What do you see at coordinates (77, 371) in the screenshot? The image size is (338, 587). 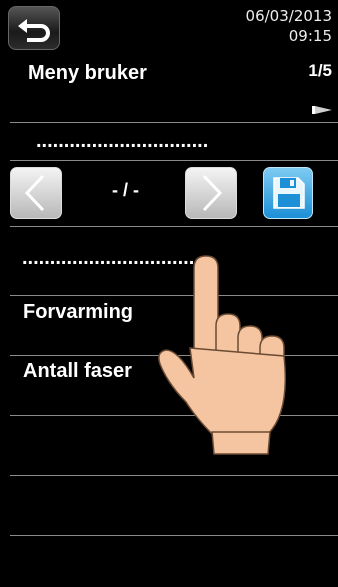 I see `menu-item-antall-faser: Antall faser` at bounding box center [77, 371].